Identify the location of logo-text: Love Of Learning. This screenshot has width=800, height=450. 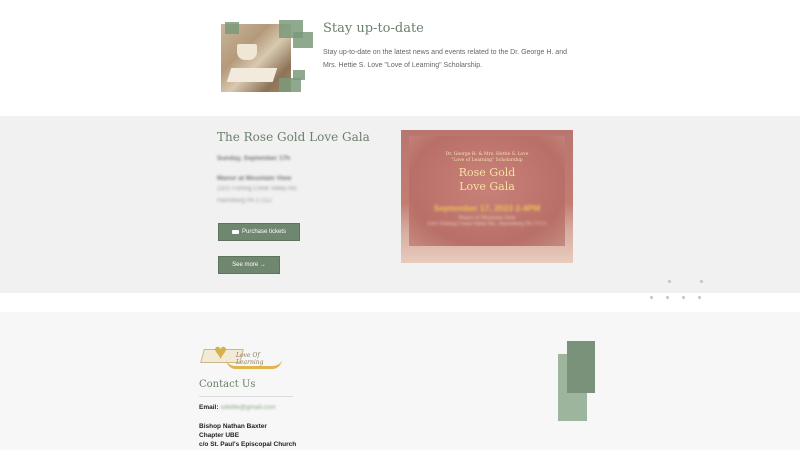
(250, 359).